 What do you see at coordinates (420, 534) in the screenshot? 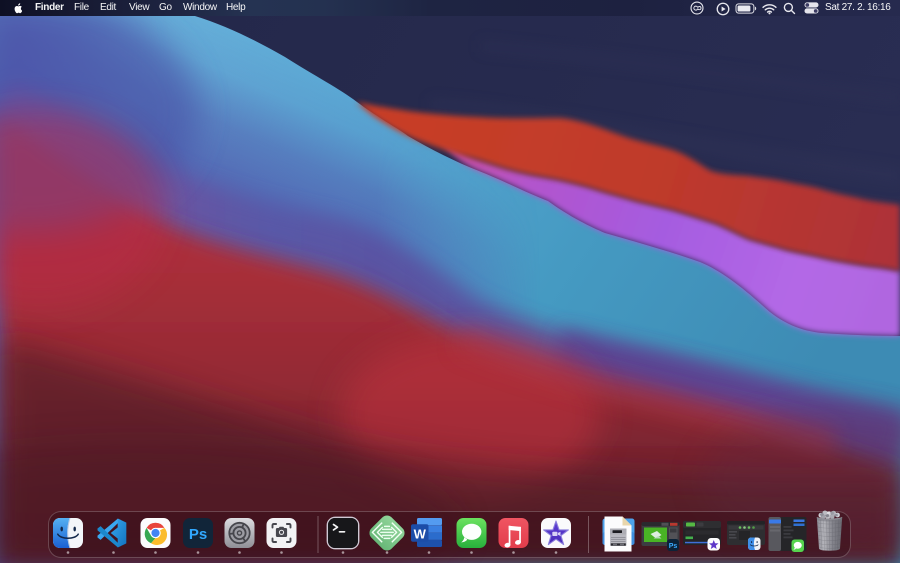
I see `svg-text: W` at bounding box center [420, 534].